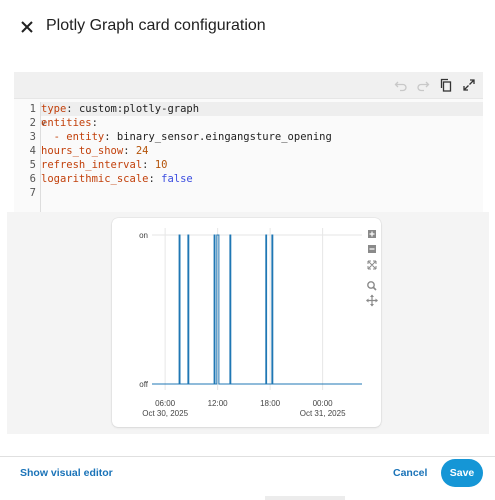 The width and height of the screenshot is (495, 500). I want to click on copy-icon, so click(446, 85).